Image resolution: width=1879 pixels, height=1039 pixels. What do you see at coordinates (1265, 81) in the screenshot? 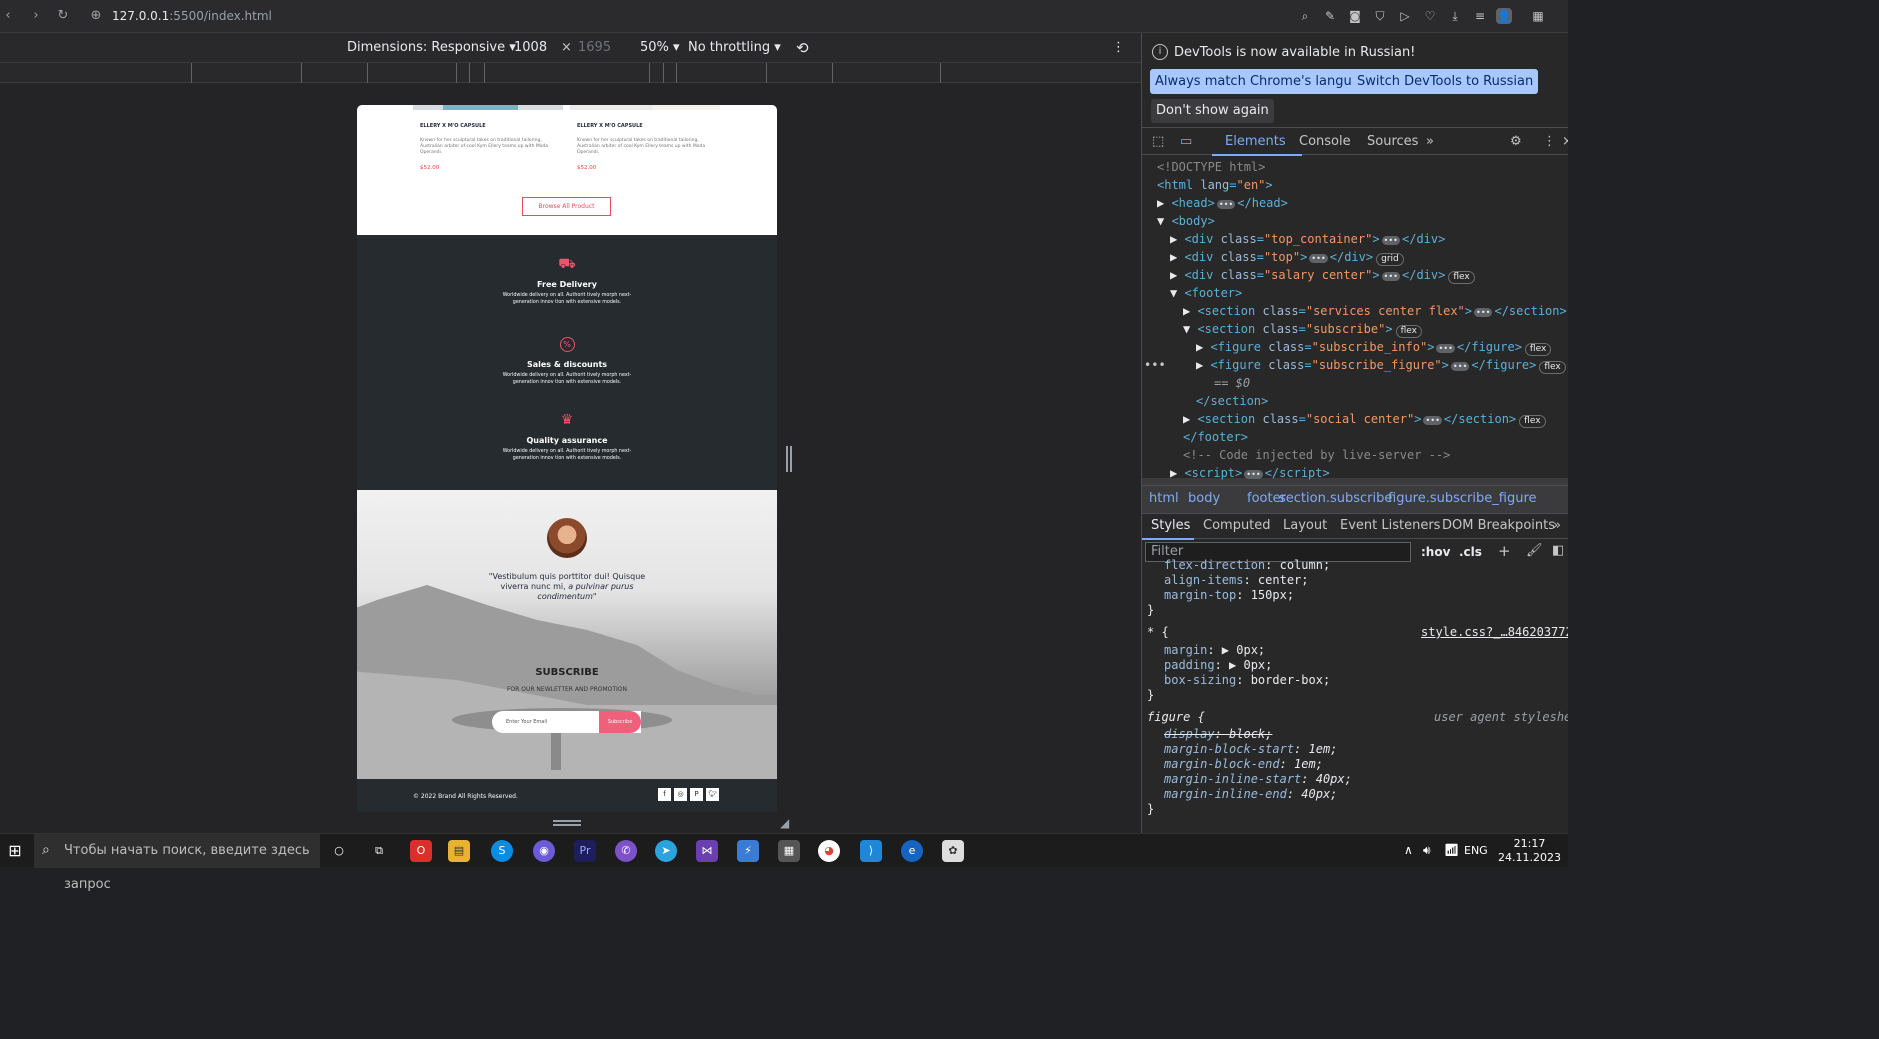
I see `match-language-button: Always match Chrome's language` at bounding box center [1265, 81].